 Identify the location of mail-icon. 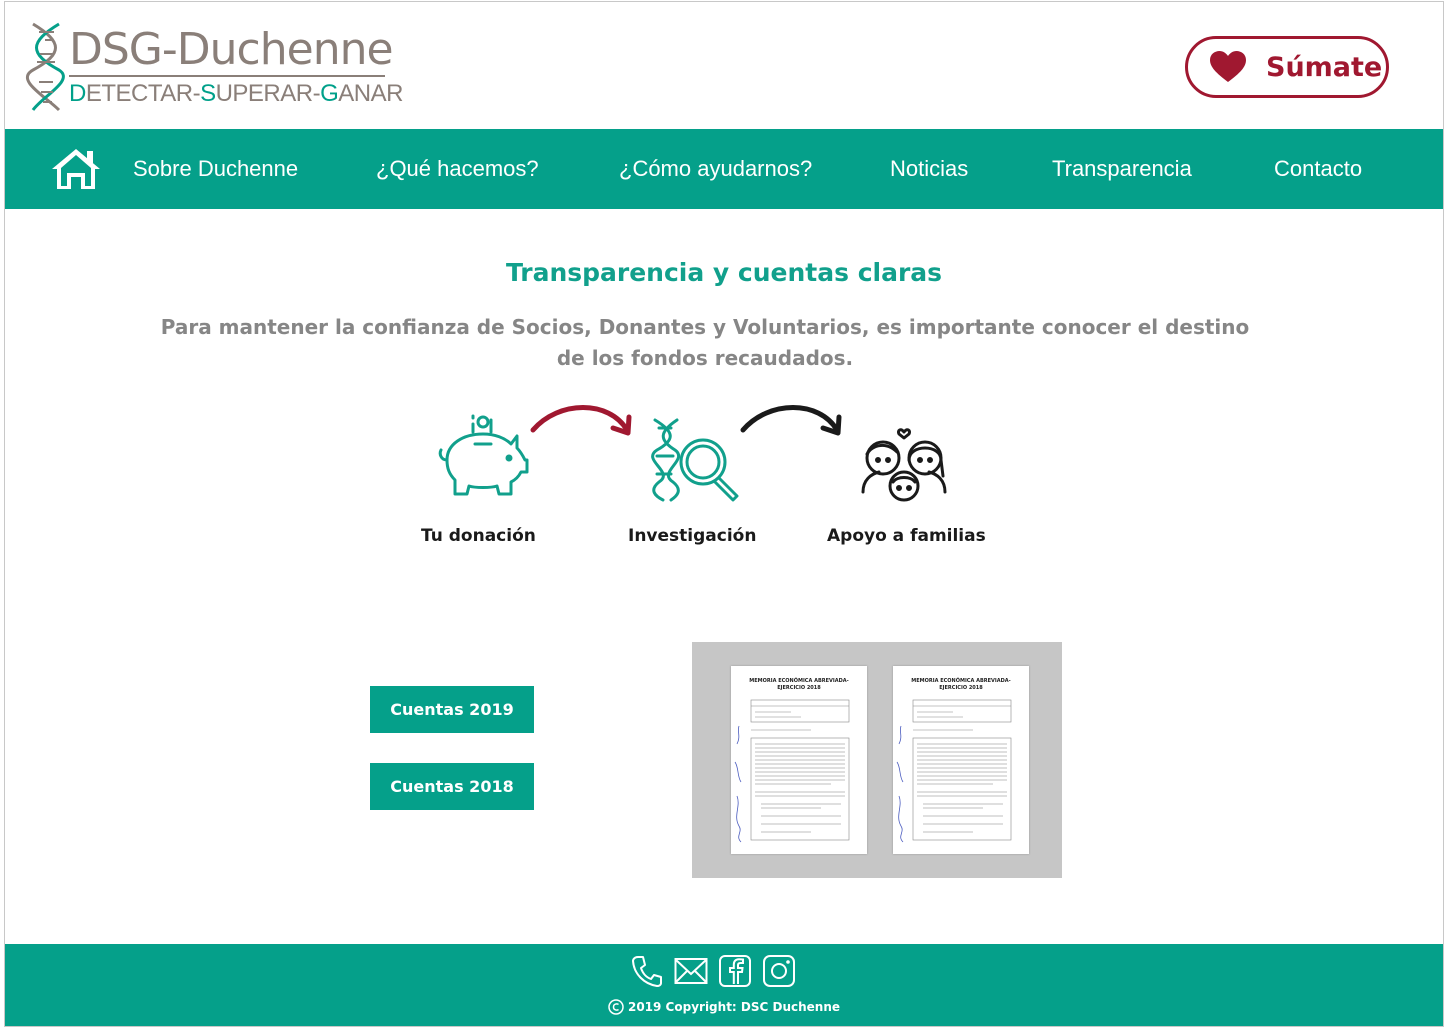
(691, 971).